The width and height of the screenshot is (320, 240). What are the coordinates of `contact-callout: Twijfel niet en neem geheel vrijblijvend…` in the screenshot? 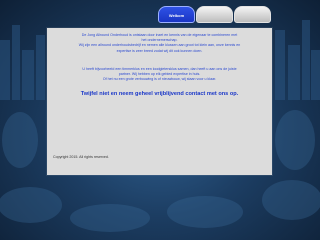 It's located at (159, 94).